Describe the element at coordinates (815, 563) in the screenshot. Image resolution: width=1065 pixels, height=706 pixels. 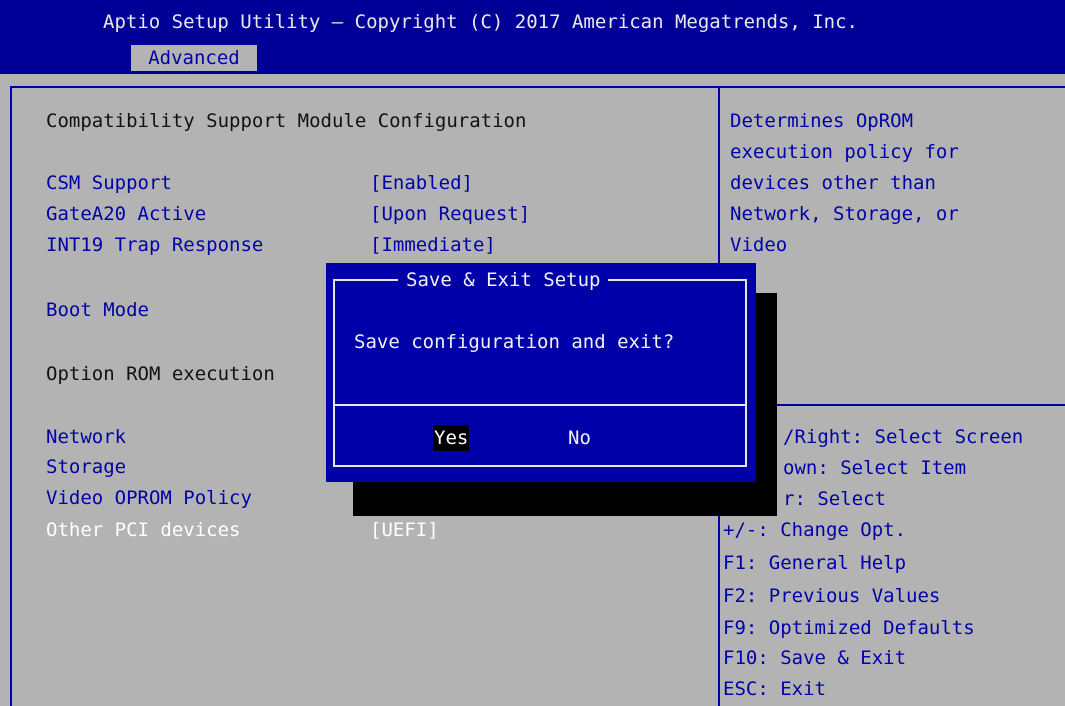
I see `key-hint-general-help: F1: General Help` at that location.